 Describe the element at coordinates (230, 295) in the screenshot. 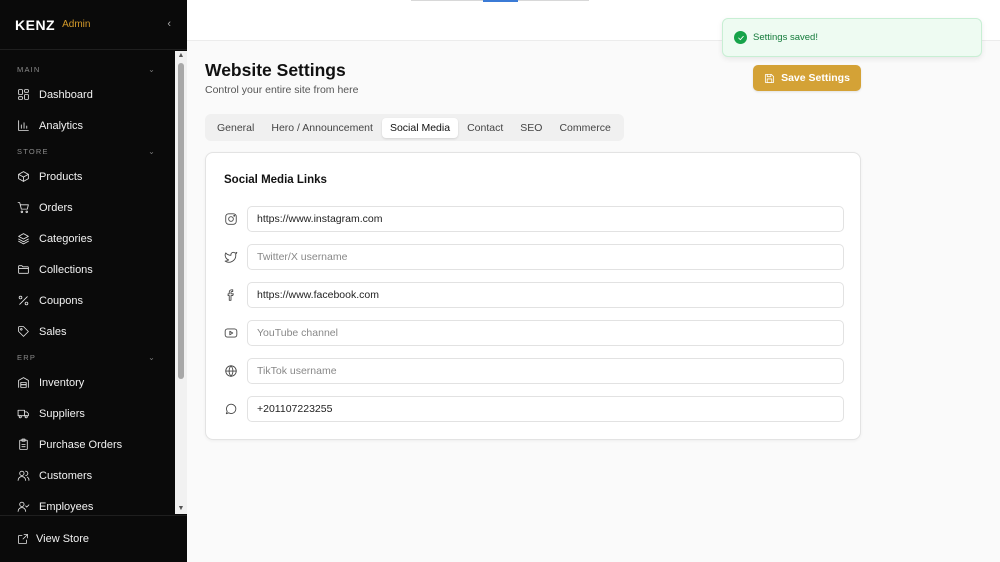

I see `facebook-icon` at that location.